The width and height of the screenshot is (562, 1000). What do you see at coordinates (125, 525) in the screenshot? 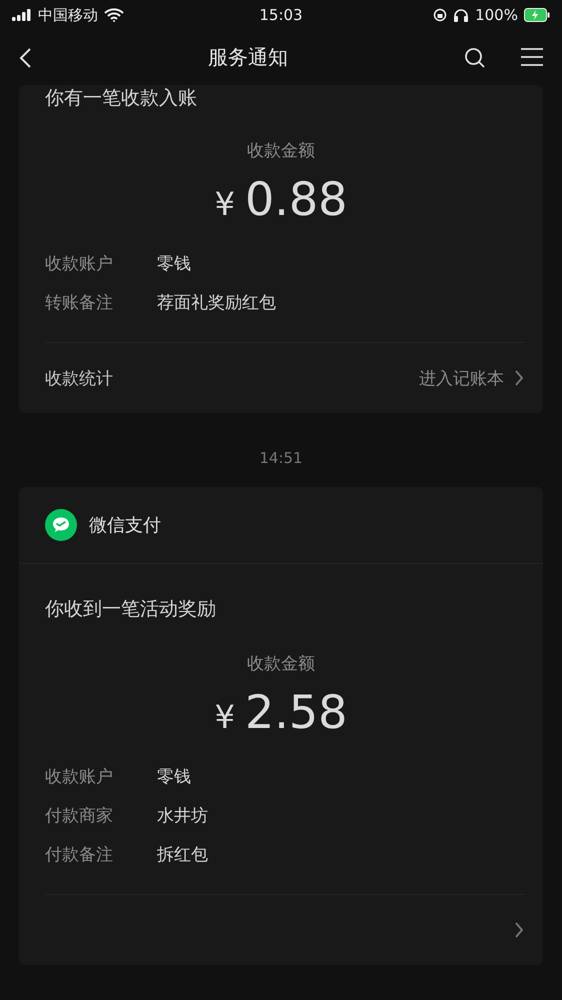
I see `app-name: 微信支付` at bounding box center [125, 525].